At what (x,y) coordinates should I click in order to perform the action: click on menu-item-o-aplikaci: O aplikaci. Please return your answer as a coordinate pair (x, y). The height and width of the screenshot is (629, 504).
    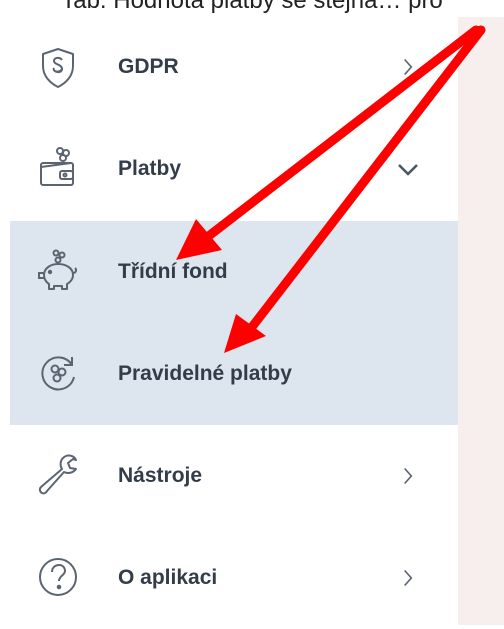
    Looking at the image, I should click on (234, 578).